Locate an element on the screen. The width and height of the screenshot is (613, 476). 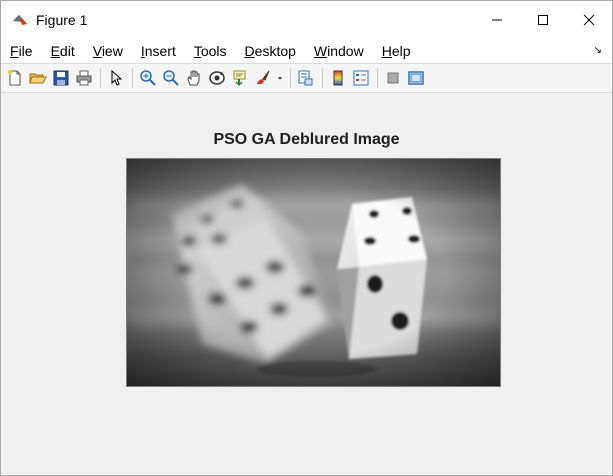
show-plot-tools-button is located at coordinates (416, 78).